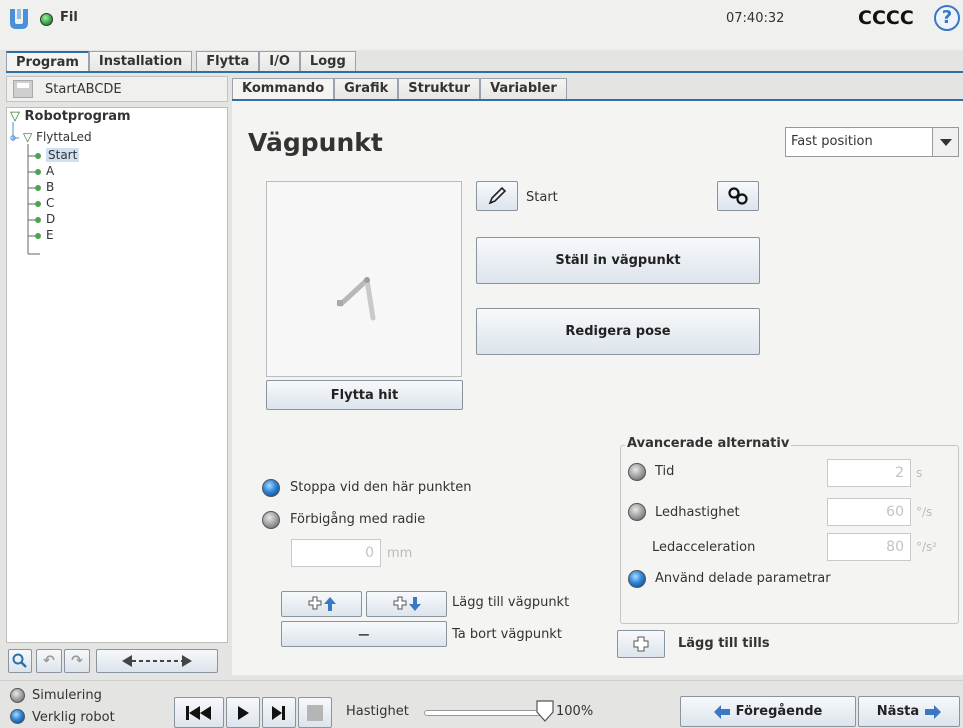  Describe the element at coordinates (484, 61) in the screenshot. I see `main-tab-bar: Program Installation Flytta I/O Logg` at that location.